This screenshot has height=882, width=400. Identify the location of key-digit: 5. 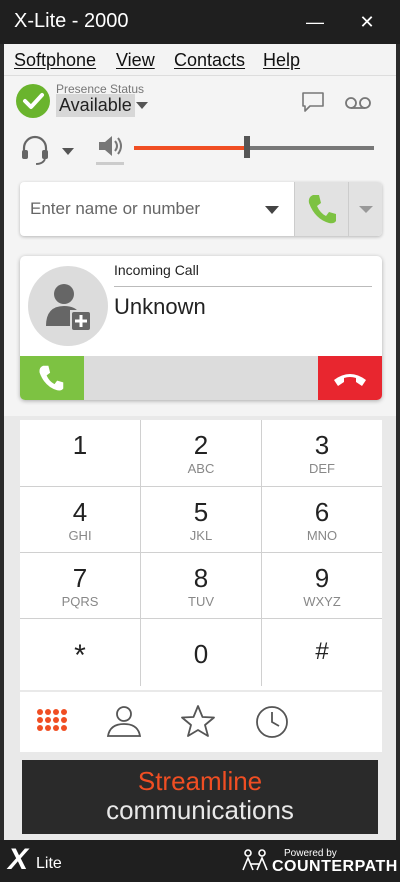
(201, 512).